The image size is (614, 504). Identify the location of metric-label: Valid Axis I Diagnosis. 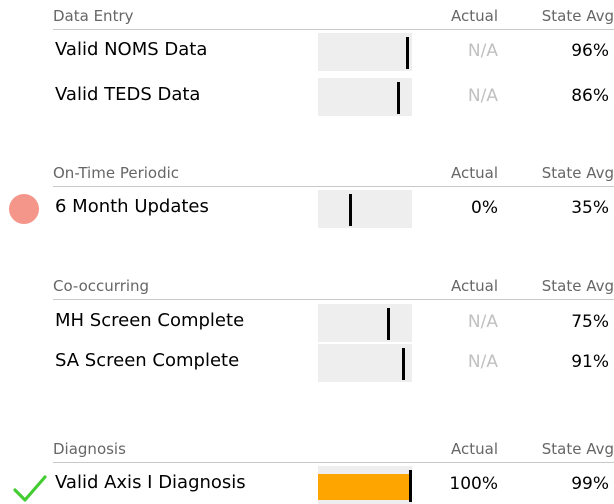
(150, 482).